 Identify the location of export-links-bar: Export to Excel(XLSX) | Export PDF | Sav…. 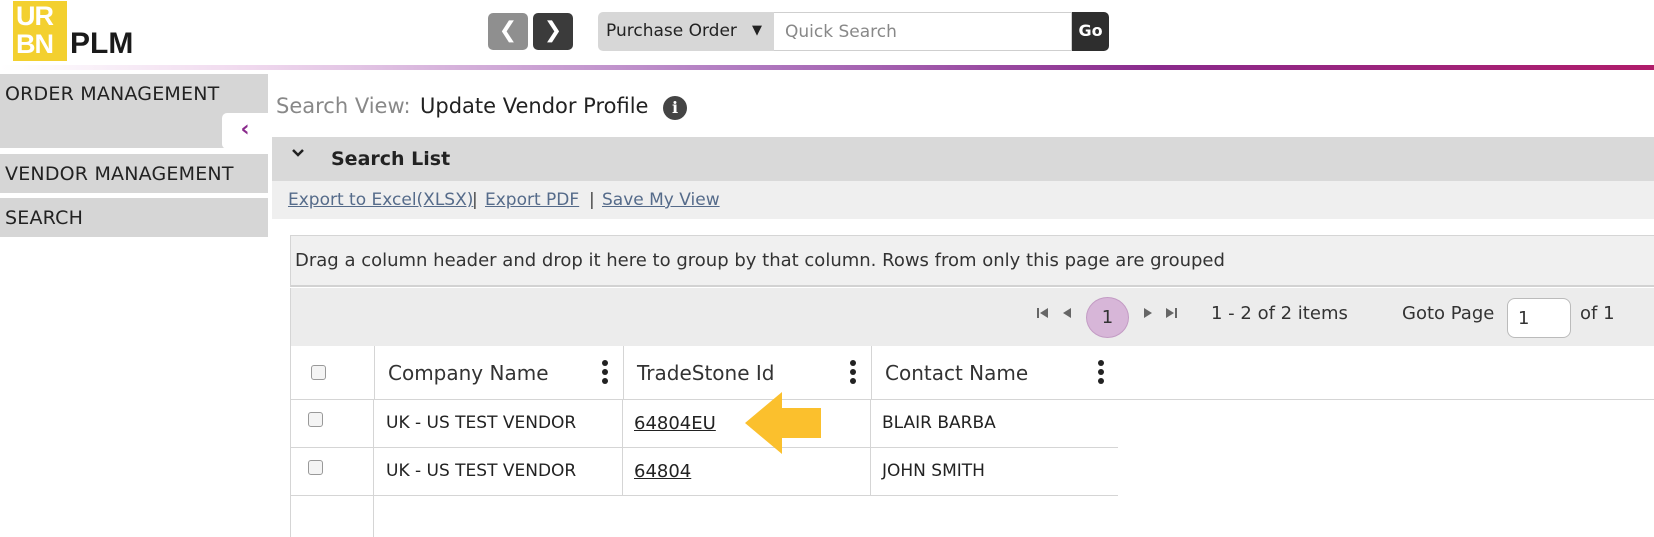
(963, 200).